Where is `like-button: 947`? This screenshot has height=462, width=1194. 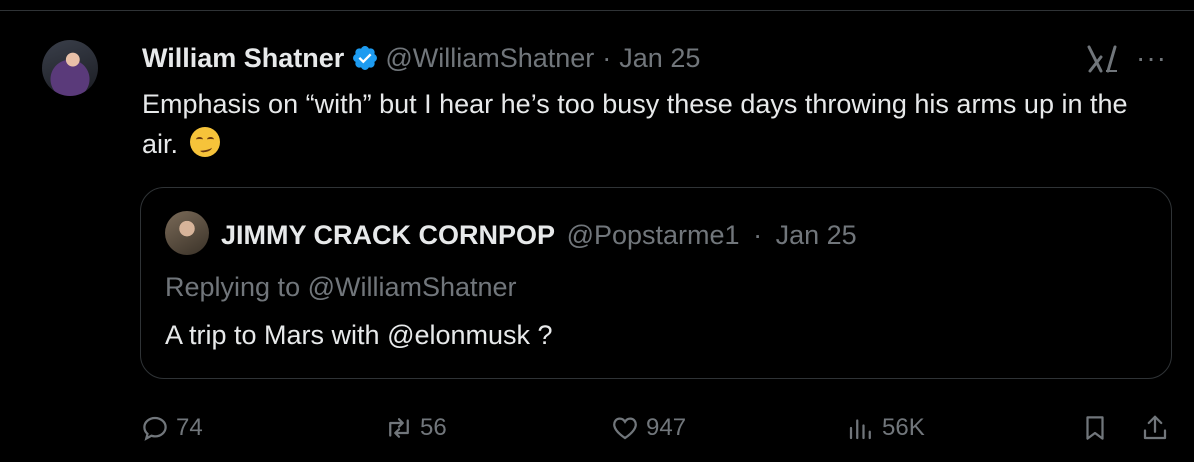
like-button: 947 is located at coordinates (648, 428).